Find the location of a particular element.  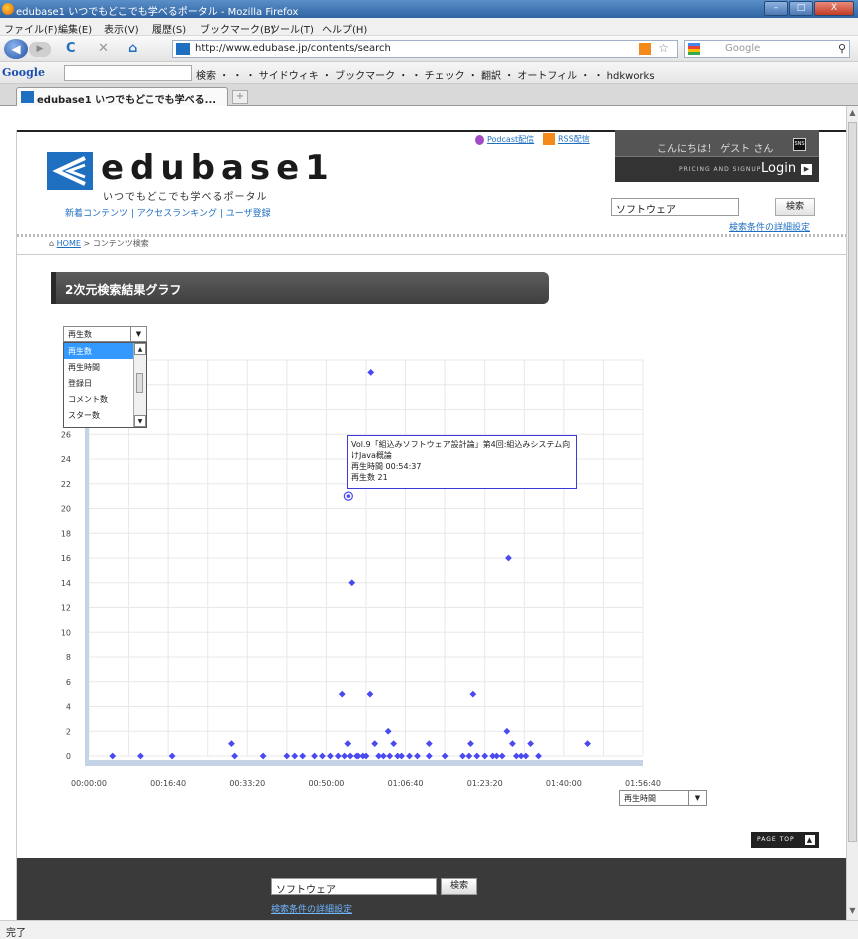

y-axis-options-list: 再生数 再生時間 登録日 コメント数 スター数 ▲ ▼ is located at coordinates (105, 385).